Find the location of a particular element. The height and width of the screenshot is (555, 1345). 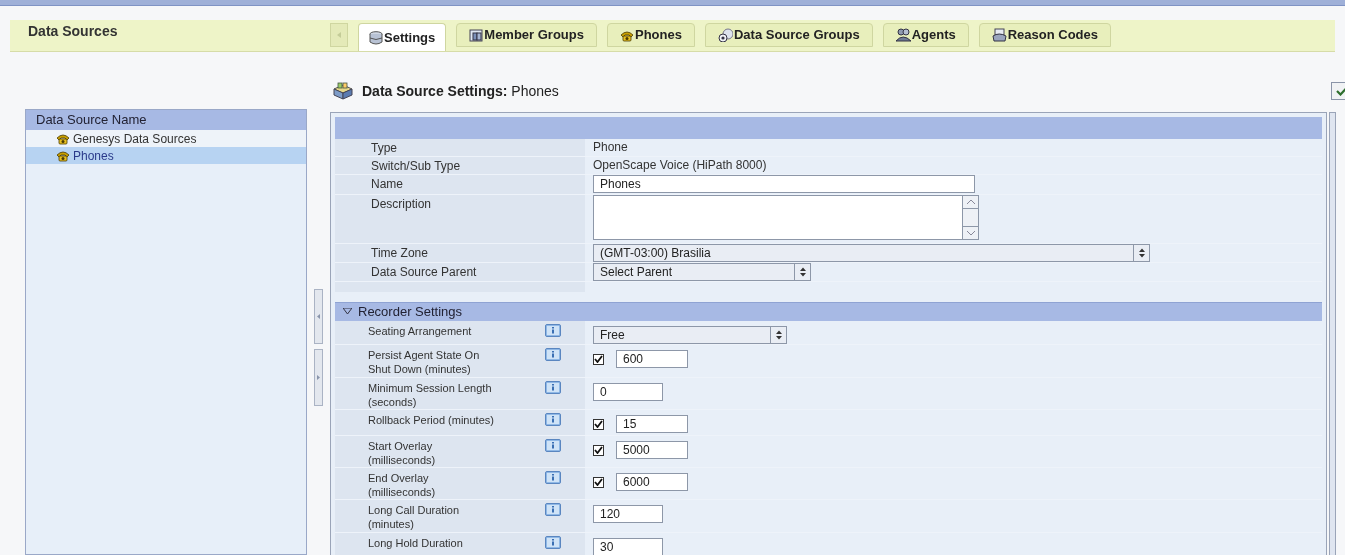

field-label: Long Hold Duration is located at coordinates (416, 543).